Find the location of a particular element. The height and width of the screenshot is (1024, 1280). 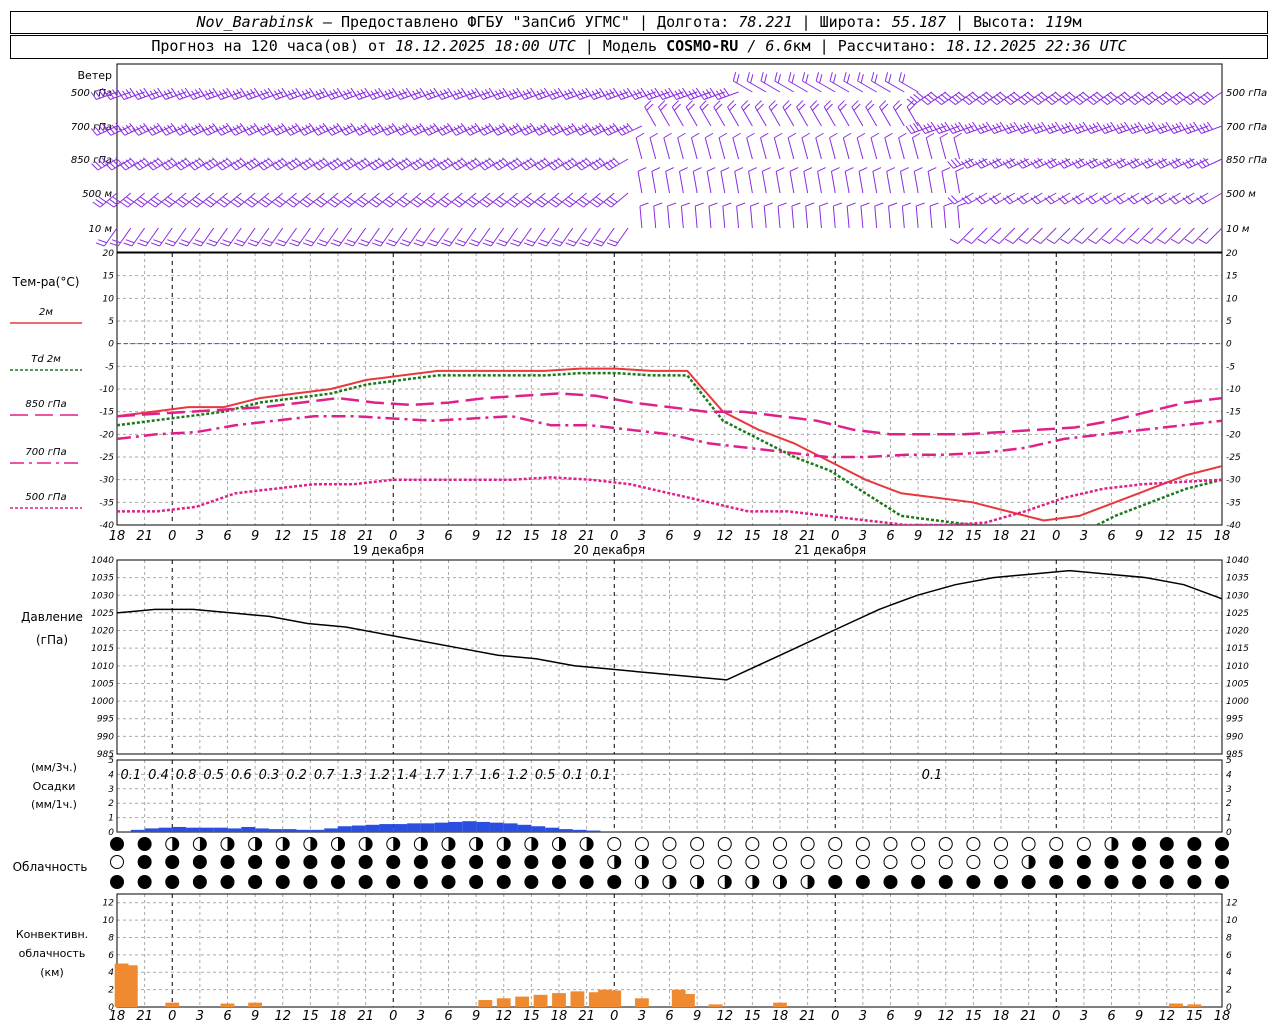

conv-bar is located at coordinates (614, 998).